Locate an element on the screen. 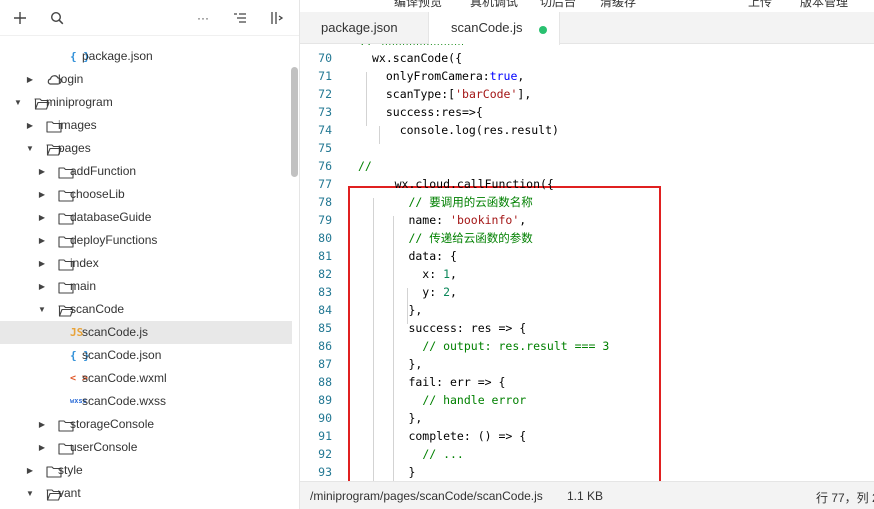  line-75-partial: // ░░░░░░░░░░░░ is located at coordinates (460, 44).